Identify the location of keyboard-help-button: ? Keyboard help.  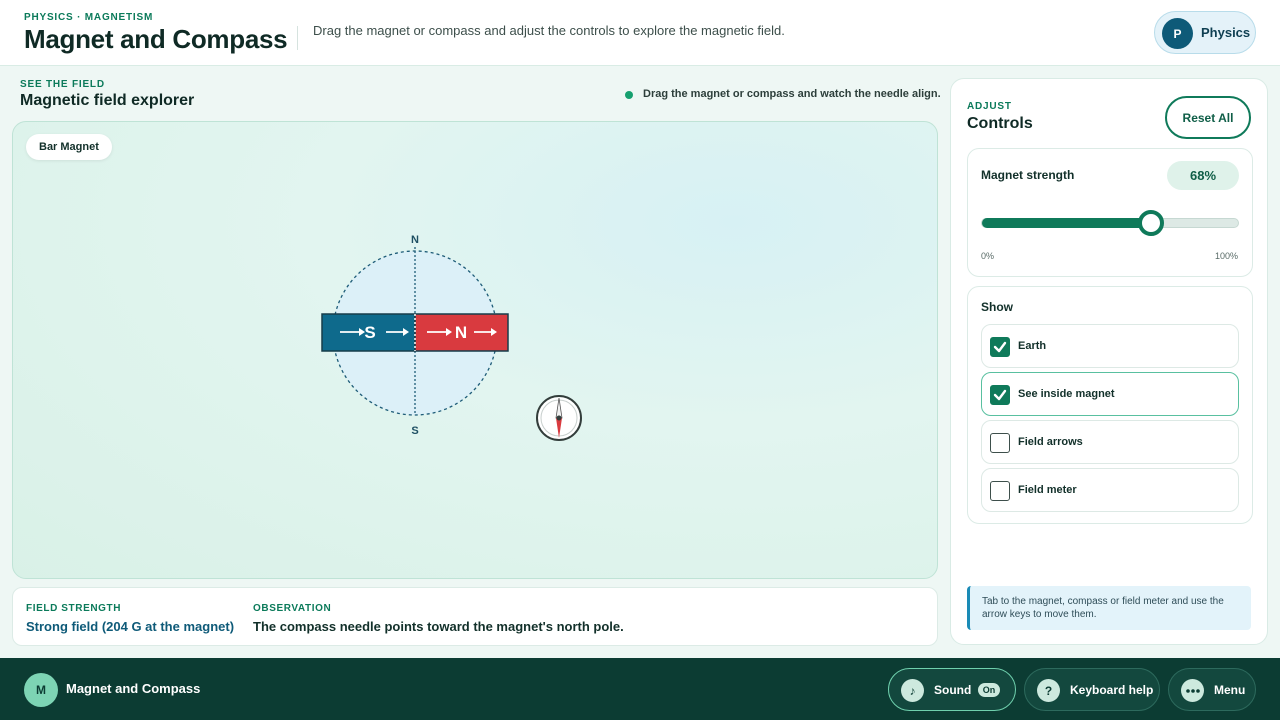
(1092, 689).